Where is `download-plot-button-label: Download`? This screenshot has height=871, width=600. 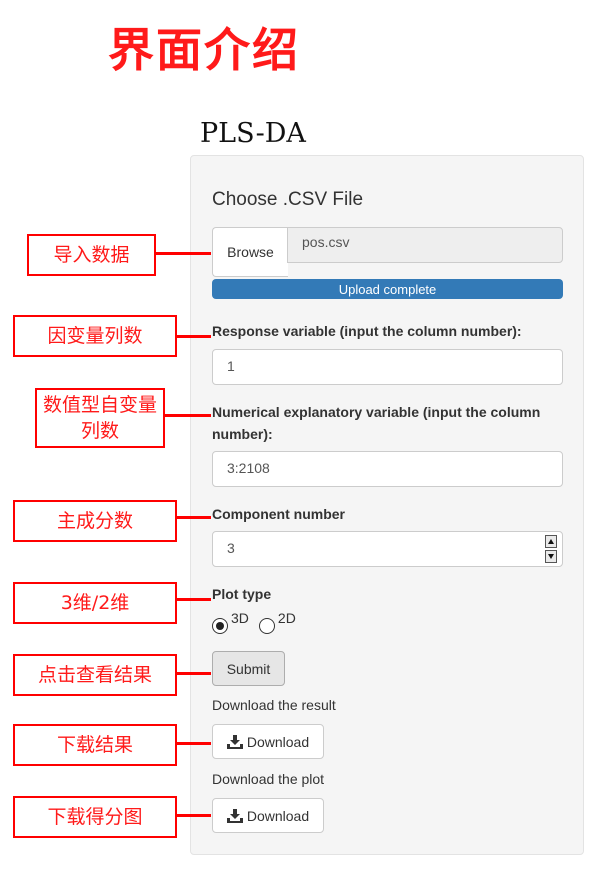 download-plot-button-label: Download is located at coordinates (278, 815).